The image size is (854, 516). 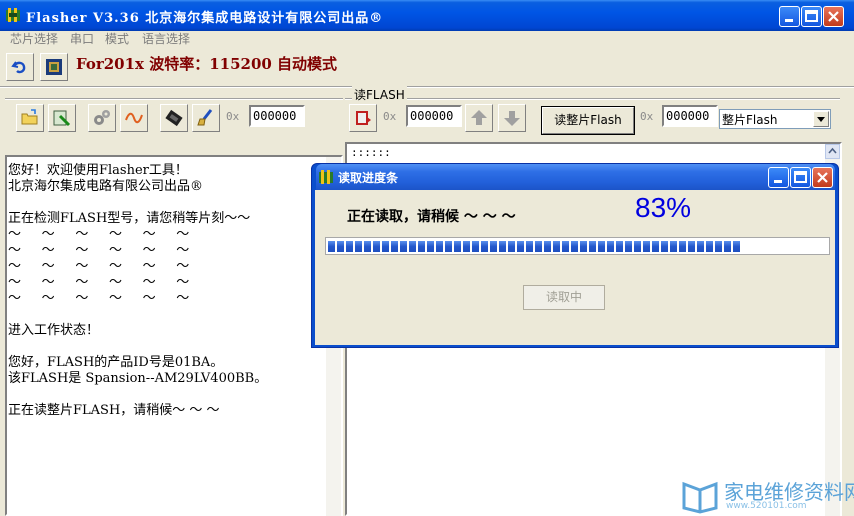 I want to click on arrow-up-icon, so click(x=479, y=117).